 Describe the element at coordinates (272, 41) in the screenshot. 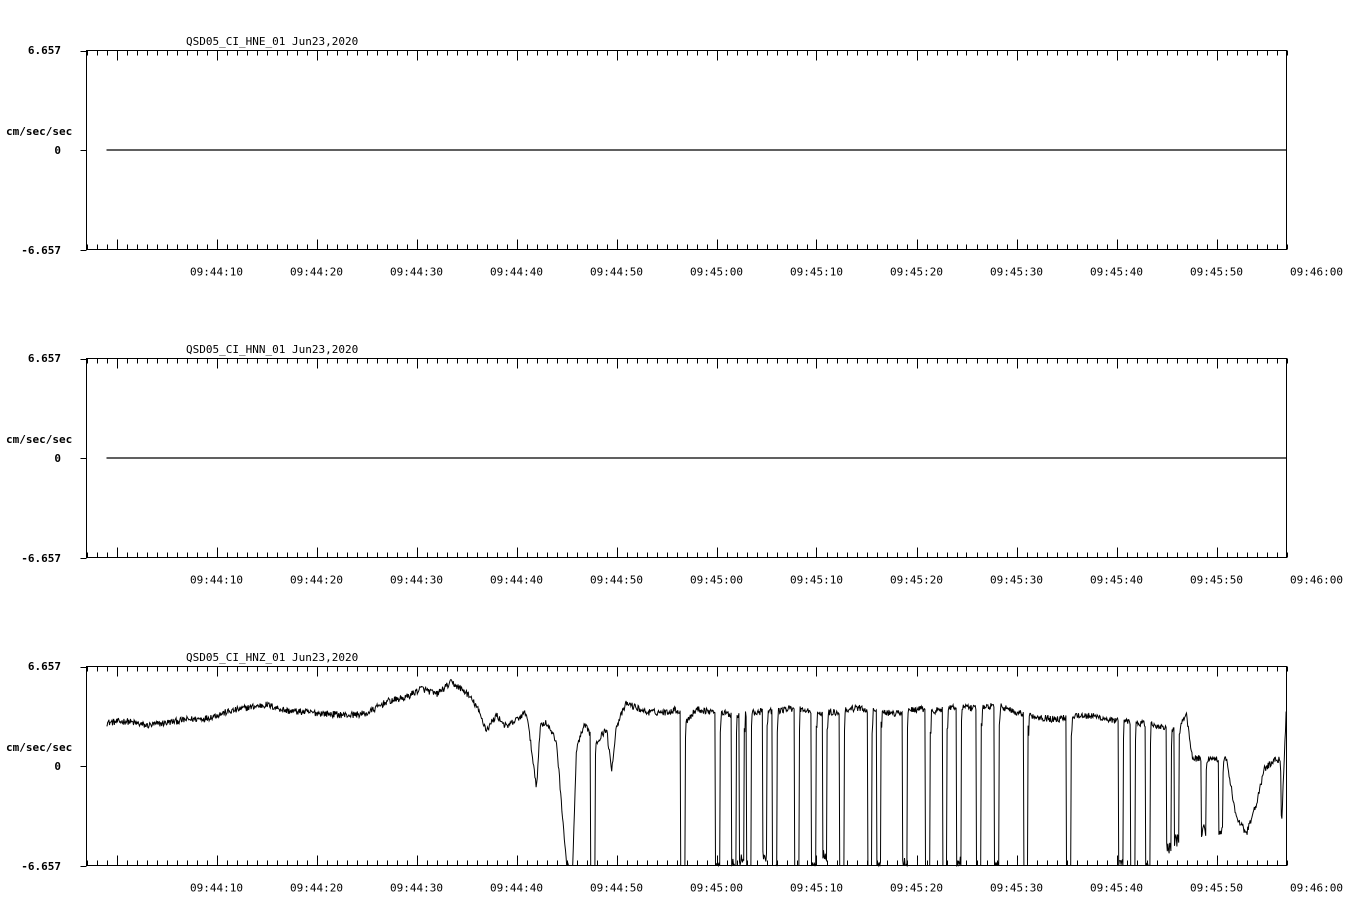

I see `panel-title: QSD05_CI_HNE_01 Jun23,2020` at that location.